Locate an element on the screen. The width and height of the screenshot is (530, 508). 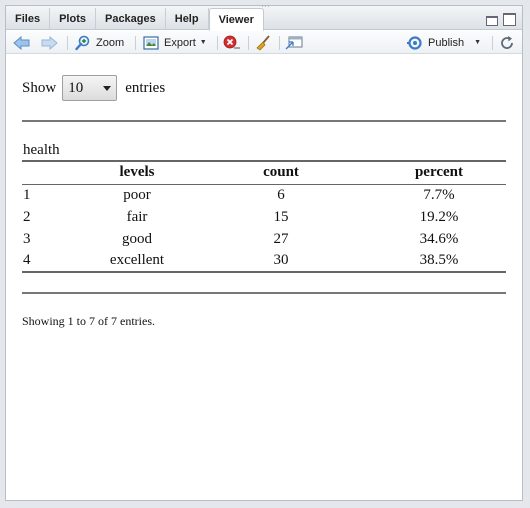
table-row: 3 good 27 34.6% is located at coordinates (264, 239).